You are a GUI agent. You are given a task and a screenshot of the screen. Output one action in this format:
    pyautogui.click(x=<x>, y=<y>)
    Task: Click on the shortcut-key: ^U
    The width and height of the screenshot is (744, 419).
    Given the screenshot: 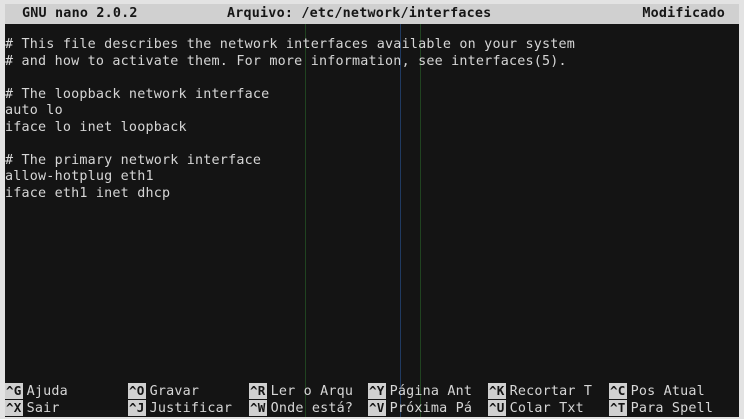 What is the action you would take?
    pyautogui.click(x=497, y=408)
    